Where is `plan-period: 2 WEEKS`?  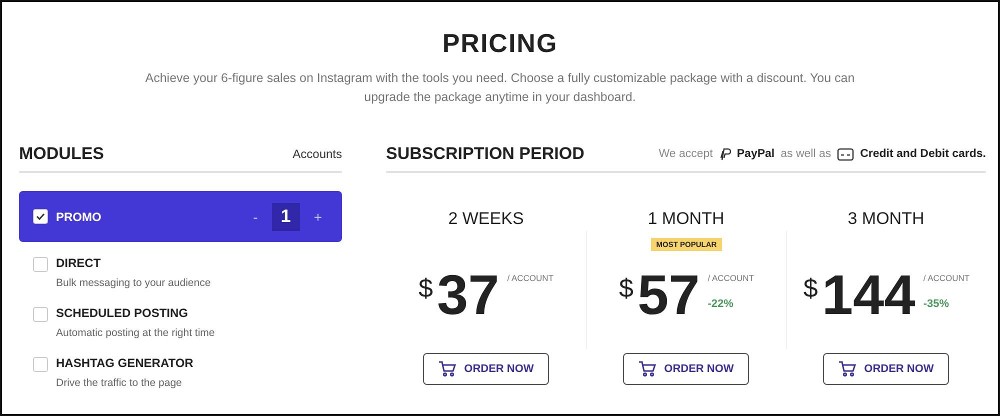 plan-period: 2 WEEKS is located at coordinates (486, 219).